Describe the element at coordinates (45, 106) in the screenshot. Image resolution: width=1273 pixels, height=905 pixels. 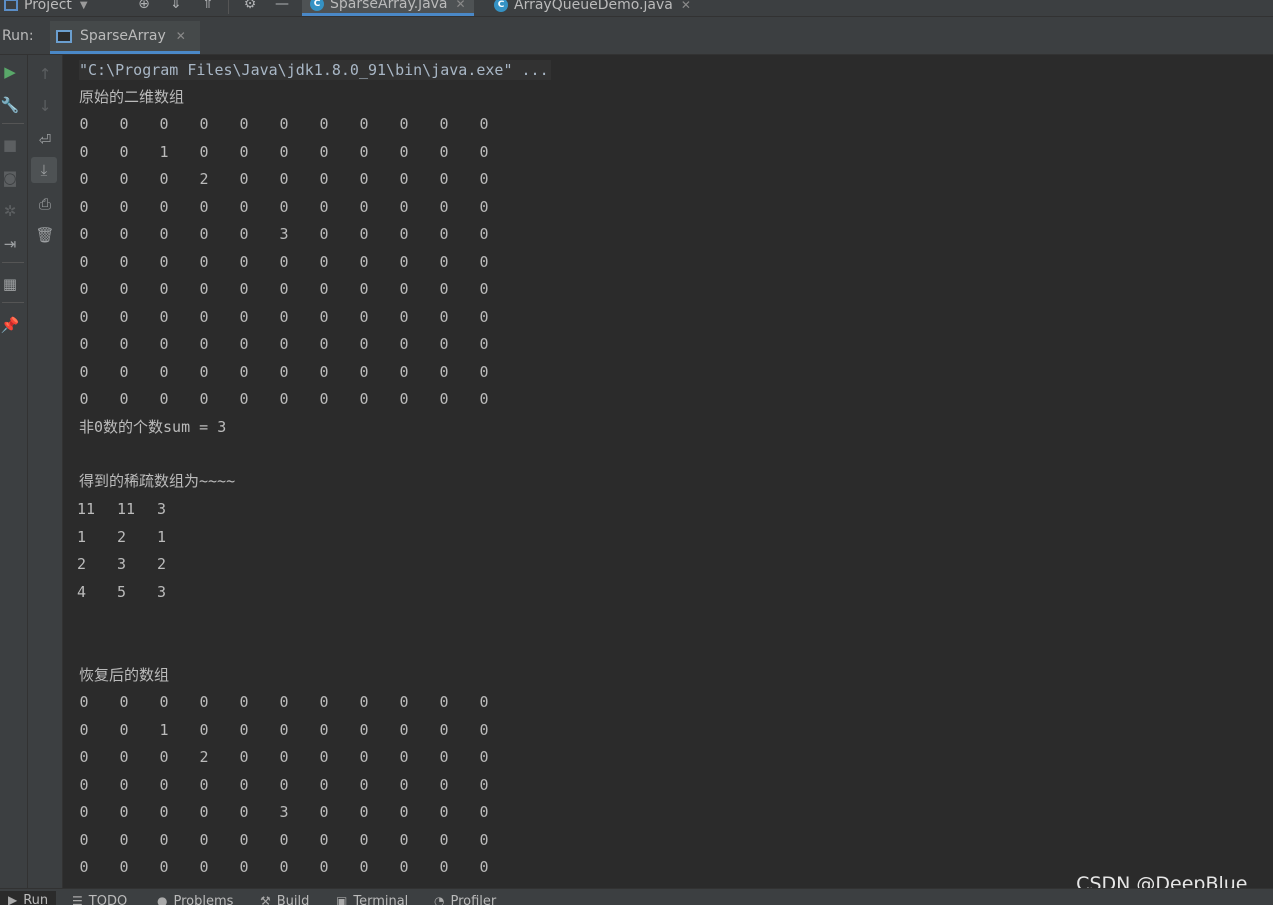
I see `arrow-down-icon: ↓` at that location.